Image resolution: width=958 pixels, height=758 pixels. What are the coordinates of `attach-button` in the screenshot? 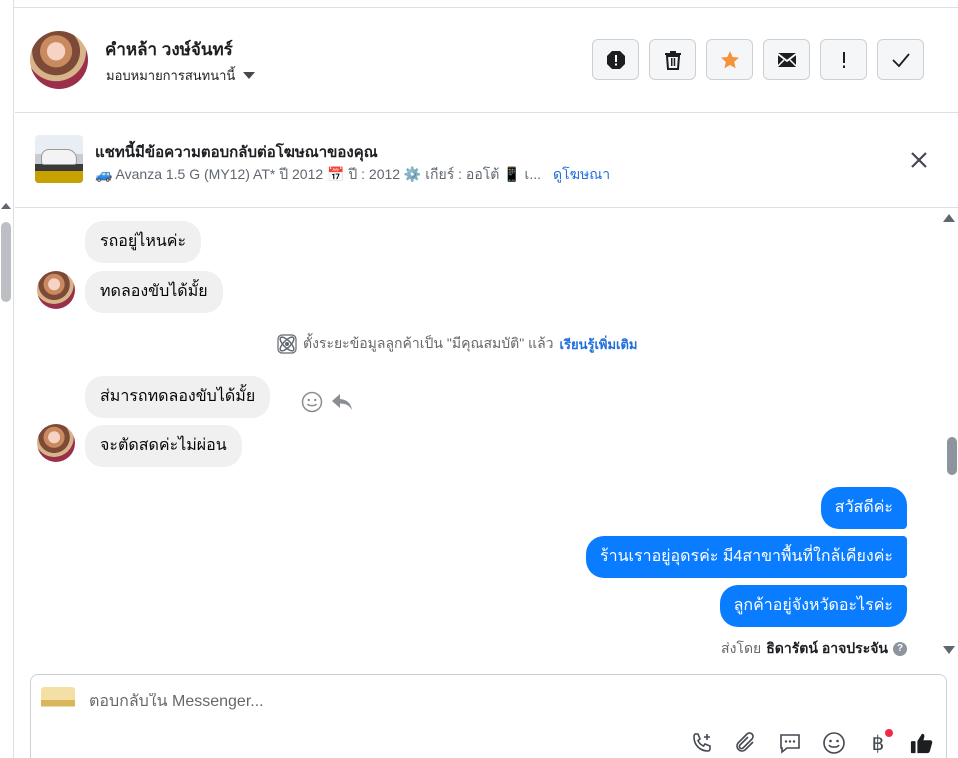 It's located at (746, 743).